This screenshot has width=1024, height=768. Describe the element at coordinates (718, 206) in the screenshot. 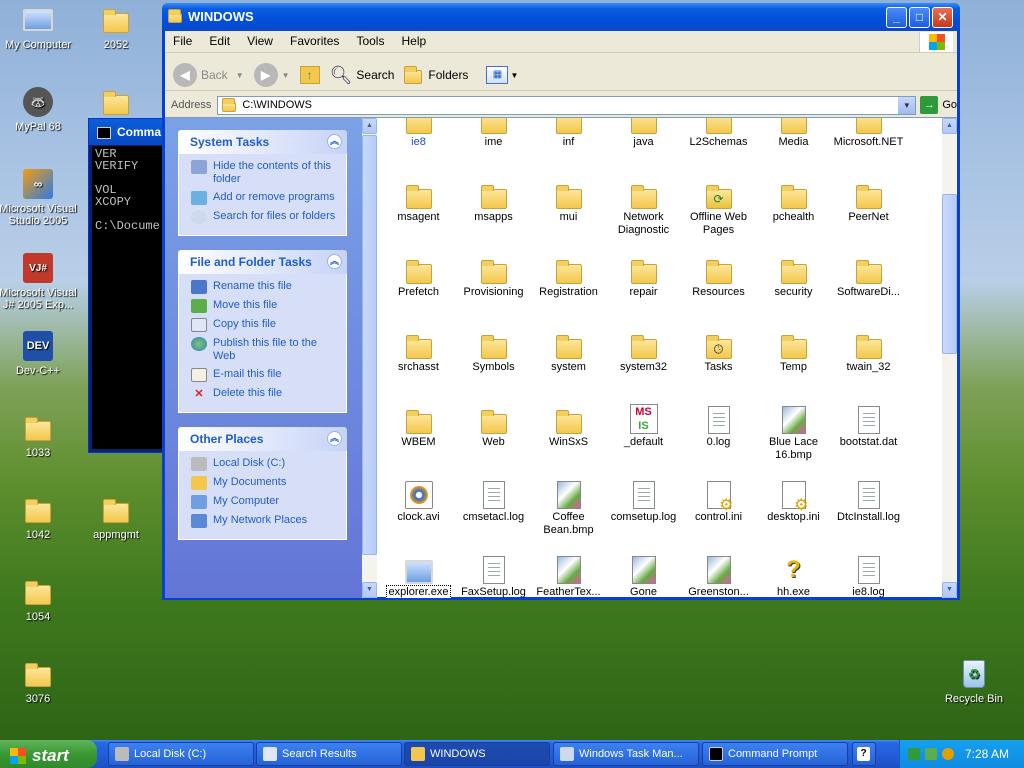

I see `file-item: ⟳ Offline Web Pages` at that location.